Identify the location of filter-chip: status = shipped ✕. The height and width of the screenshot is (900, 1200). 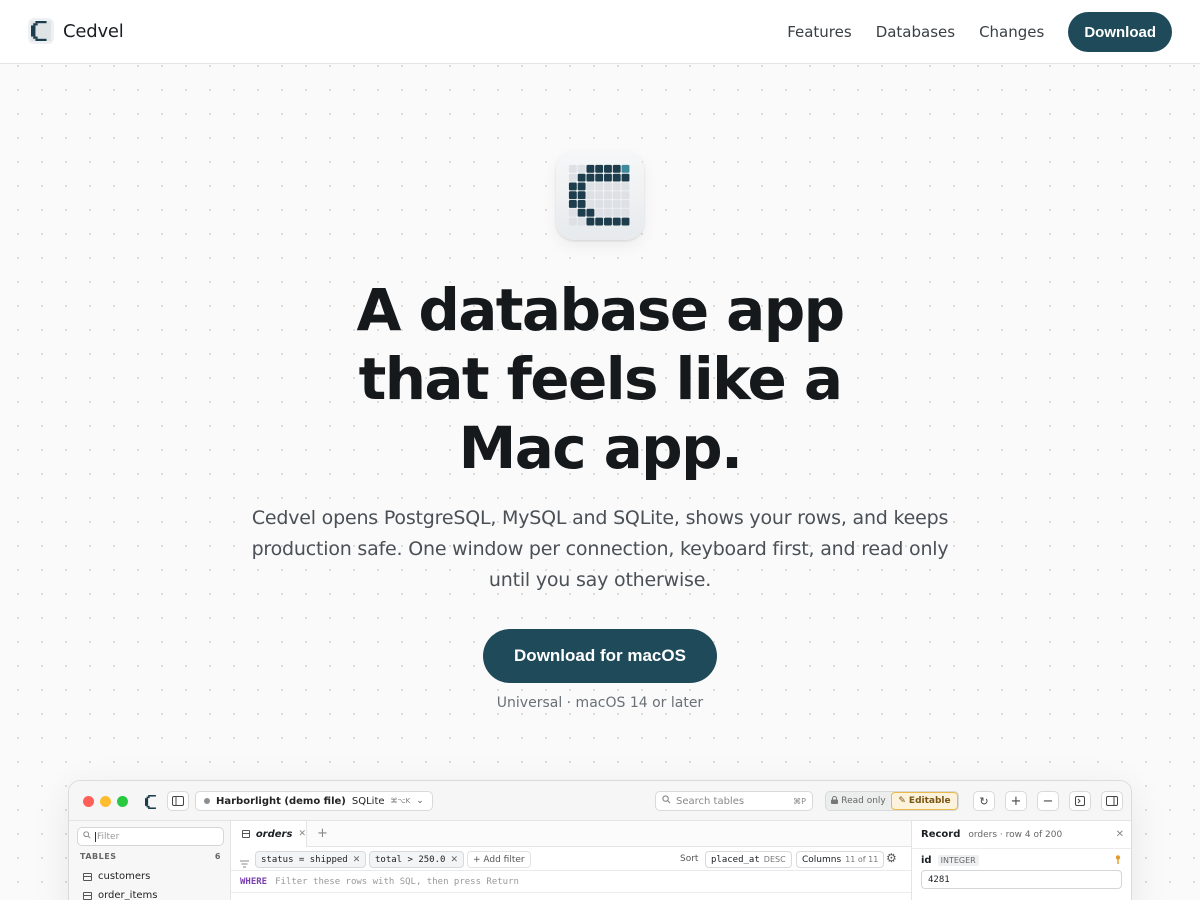
(311, 859).